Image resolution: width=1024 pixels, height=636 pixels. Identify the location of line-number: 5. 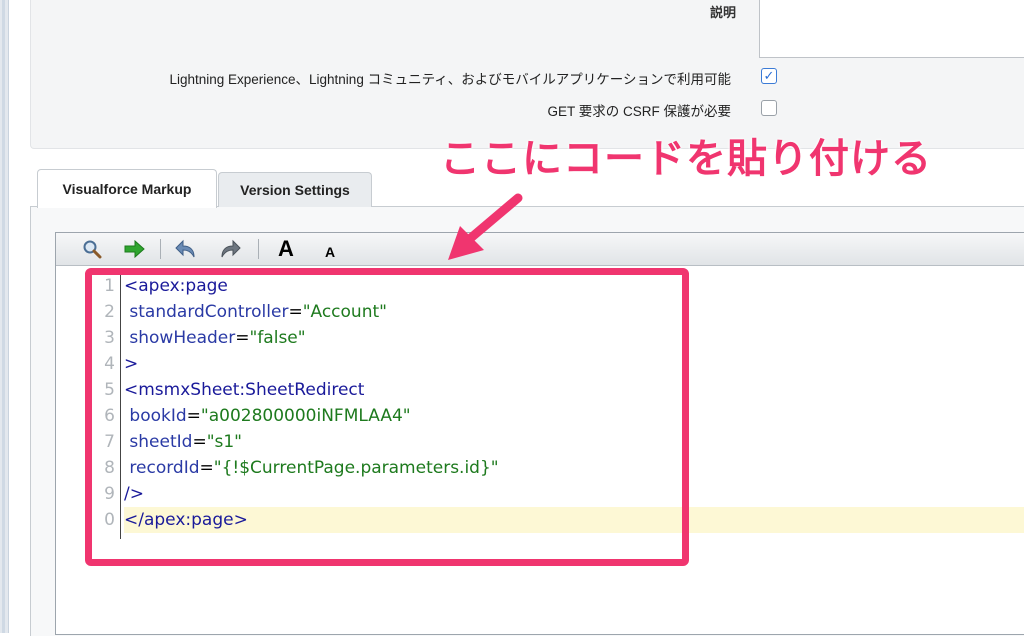
(109, 390).